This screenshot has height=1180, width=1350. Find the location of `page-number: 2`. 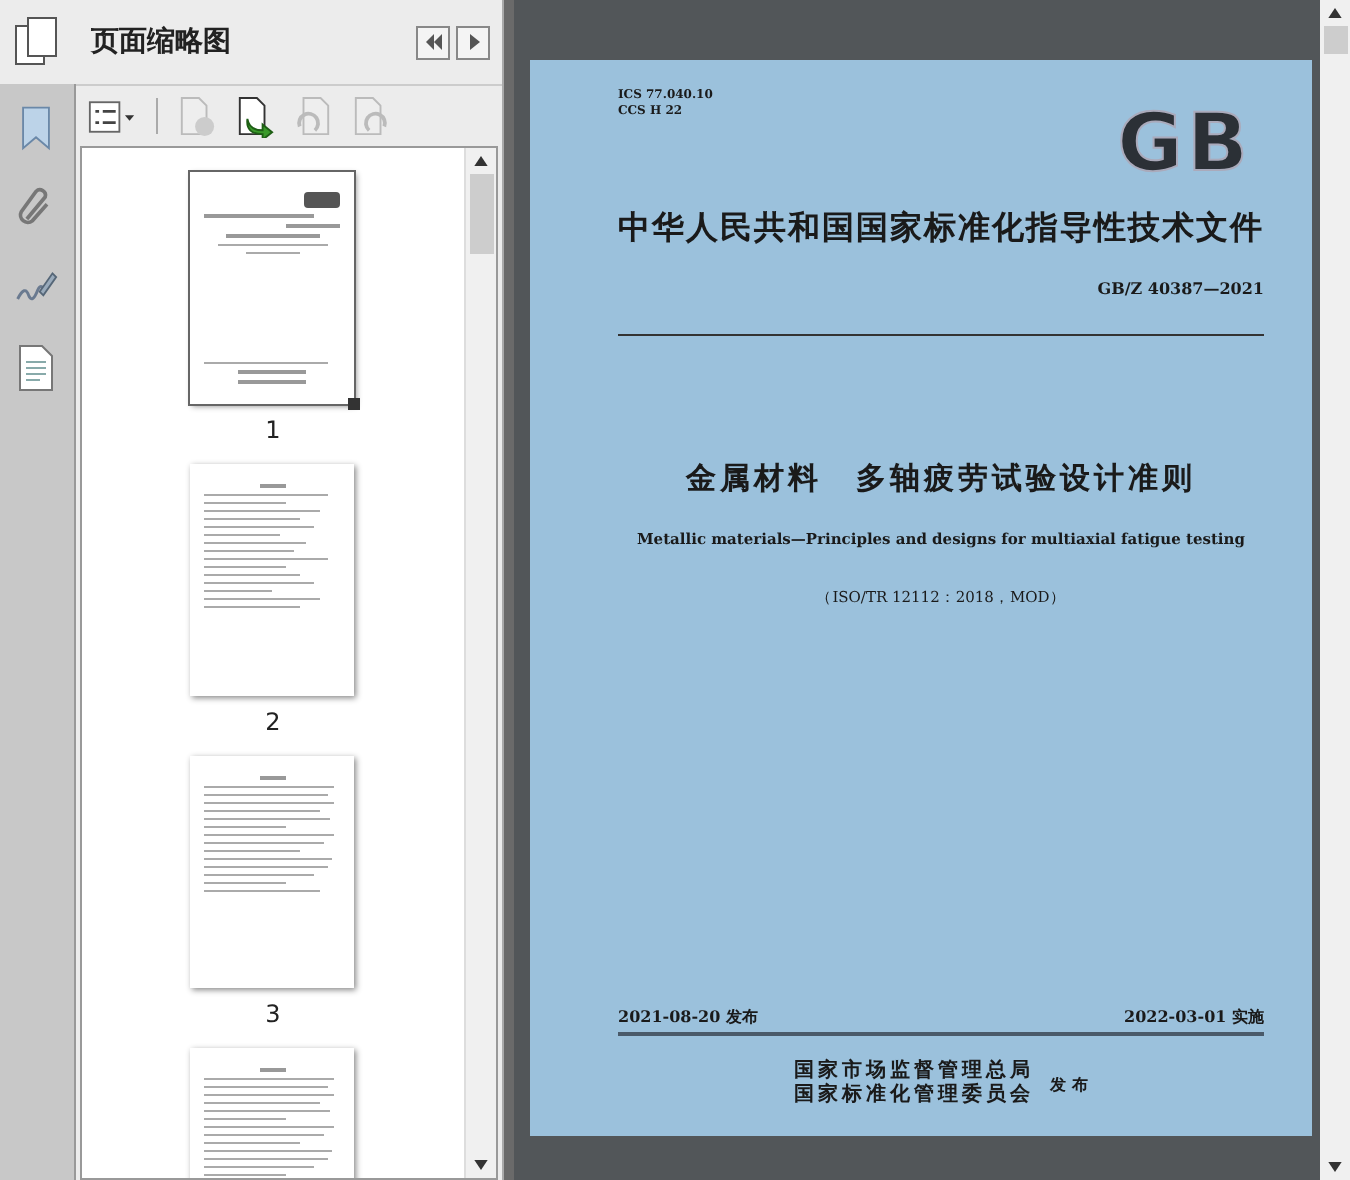

page-number: 2 is located at coordinates (273, 722).